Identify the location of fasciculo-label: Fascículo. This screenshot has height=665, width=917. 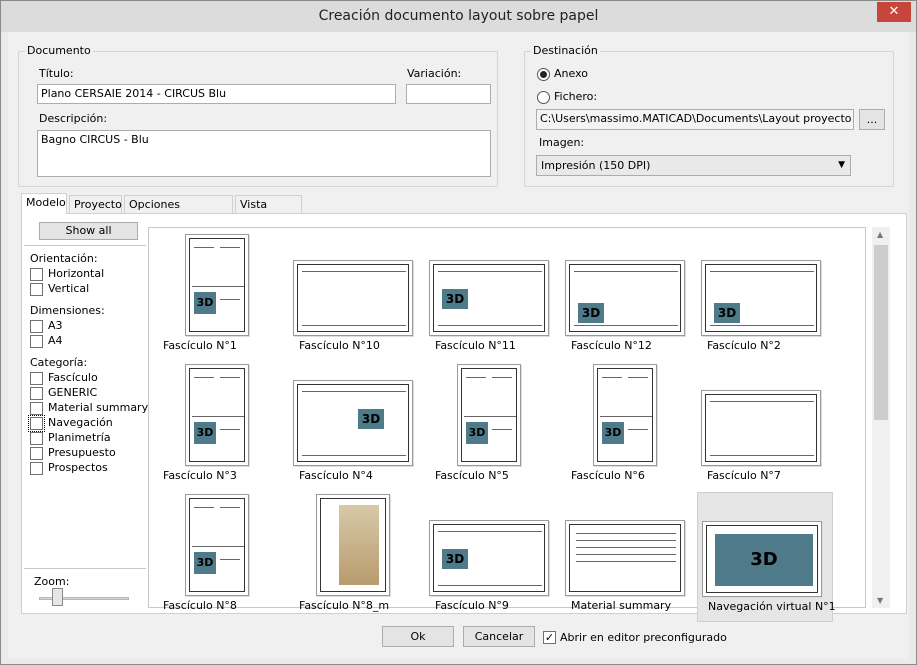
(73, 377).